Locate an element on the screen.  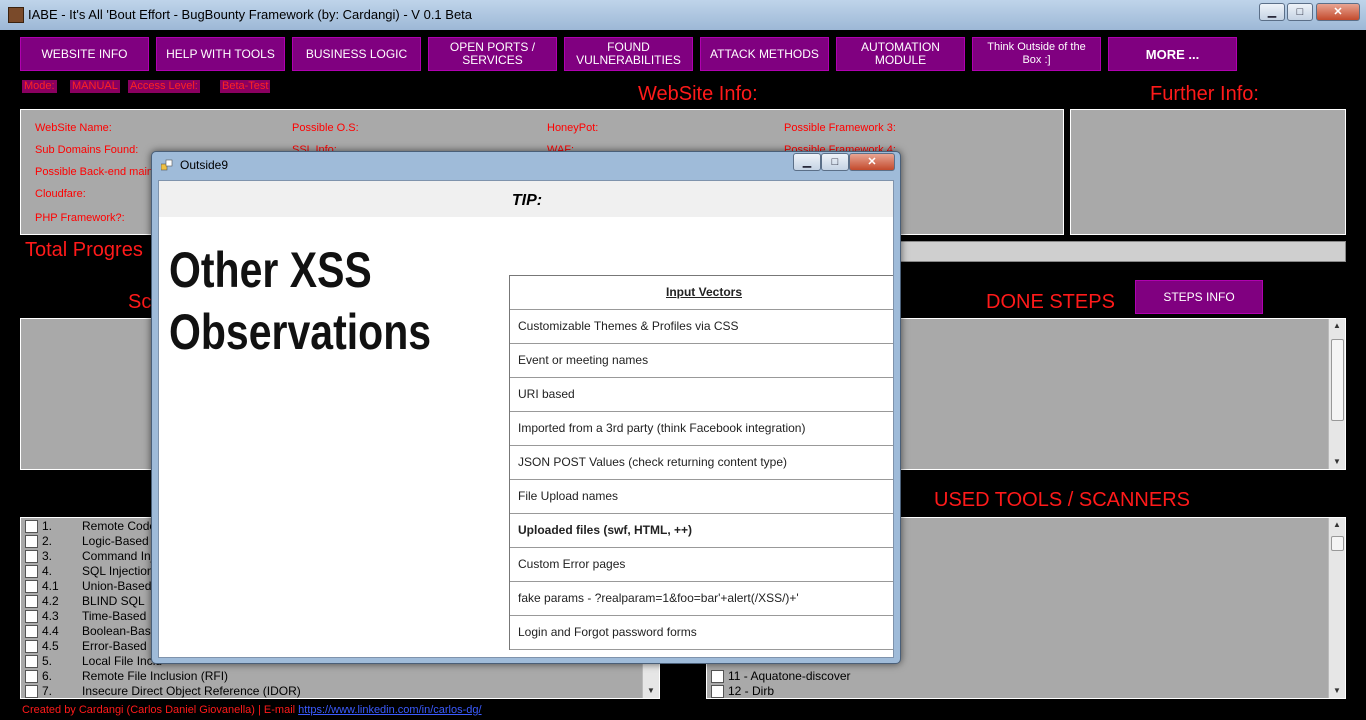
mode-value: MANUAL is located at coordinates (95, 86).